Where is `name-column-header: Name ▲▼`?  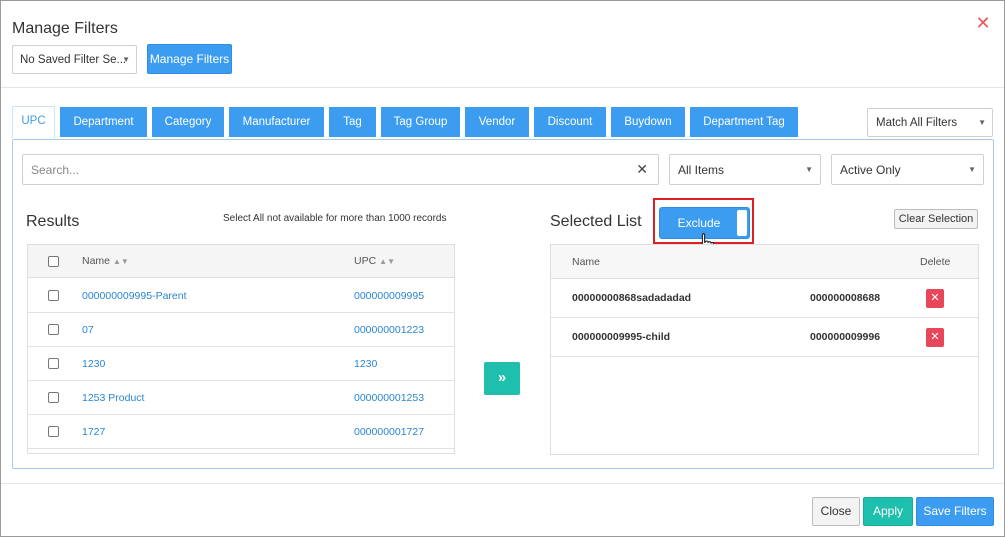
name-column-header: Name ▲▼ is located at coordinates (105, 261).